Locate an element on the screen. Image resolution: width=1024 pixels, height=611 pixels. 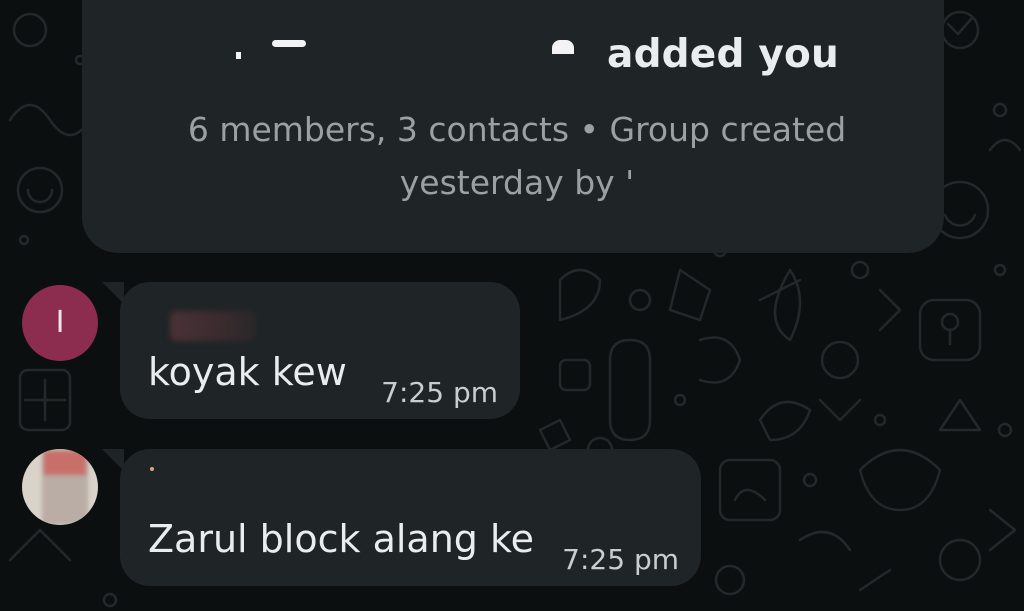
message-bubble: koyak kew 7:25 pm is located at coordinates (311, 350).